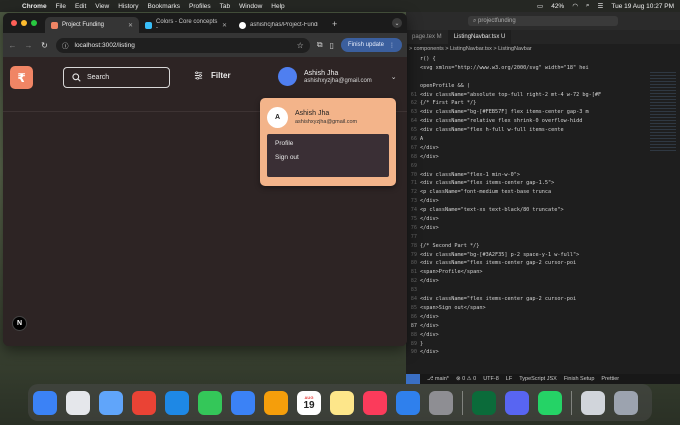 Image resolution: width=680 pixels, height=425 pixels. I want to click on dock-whatsapp-icon, so click(550, 402).